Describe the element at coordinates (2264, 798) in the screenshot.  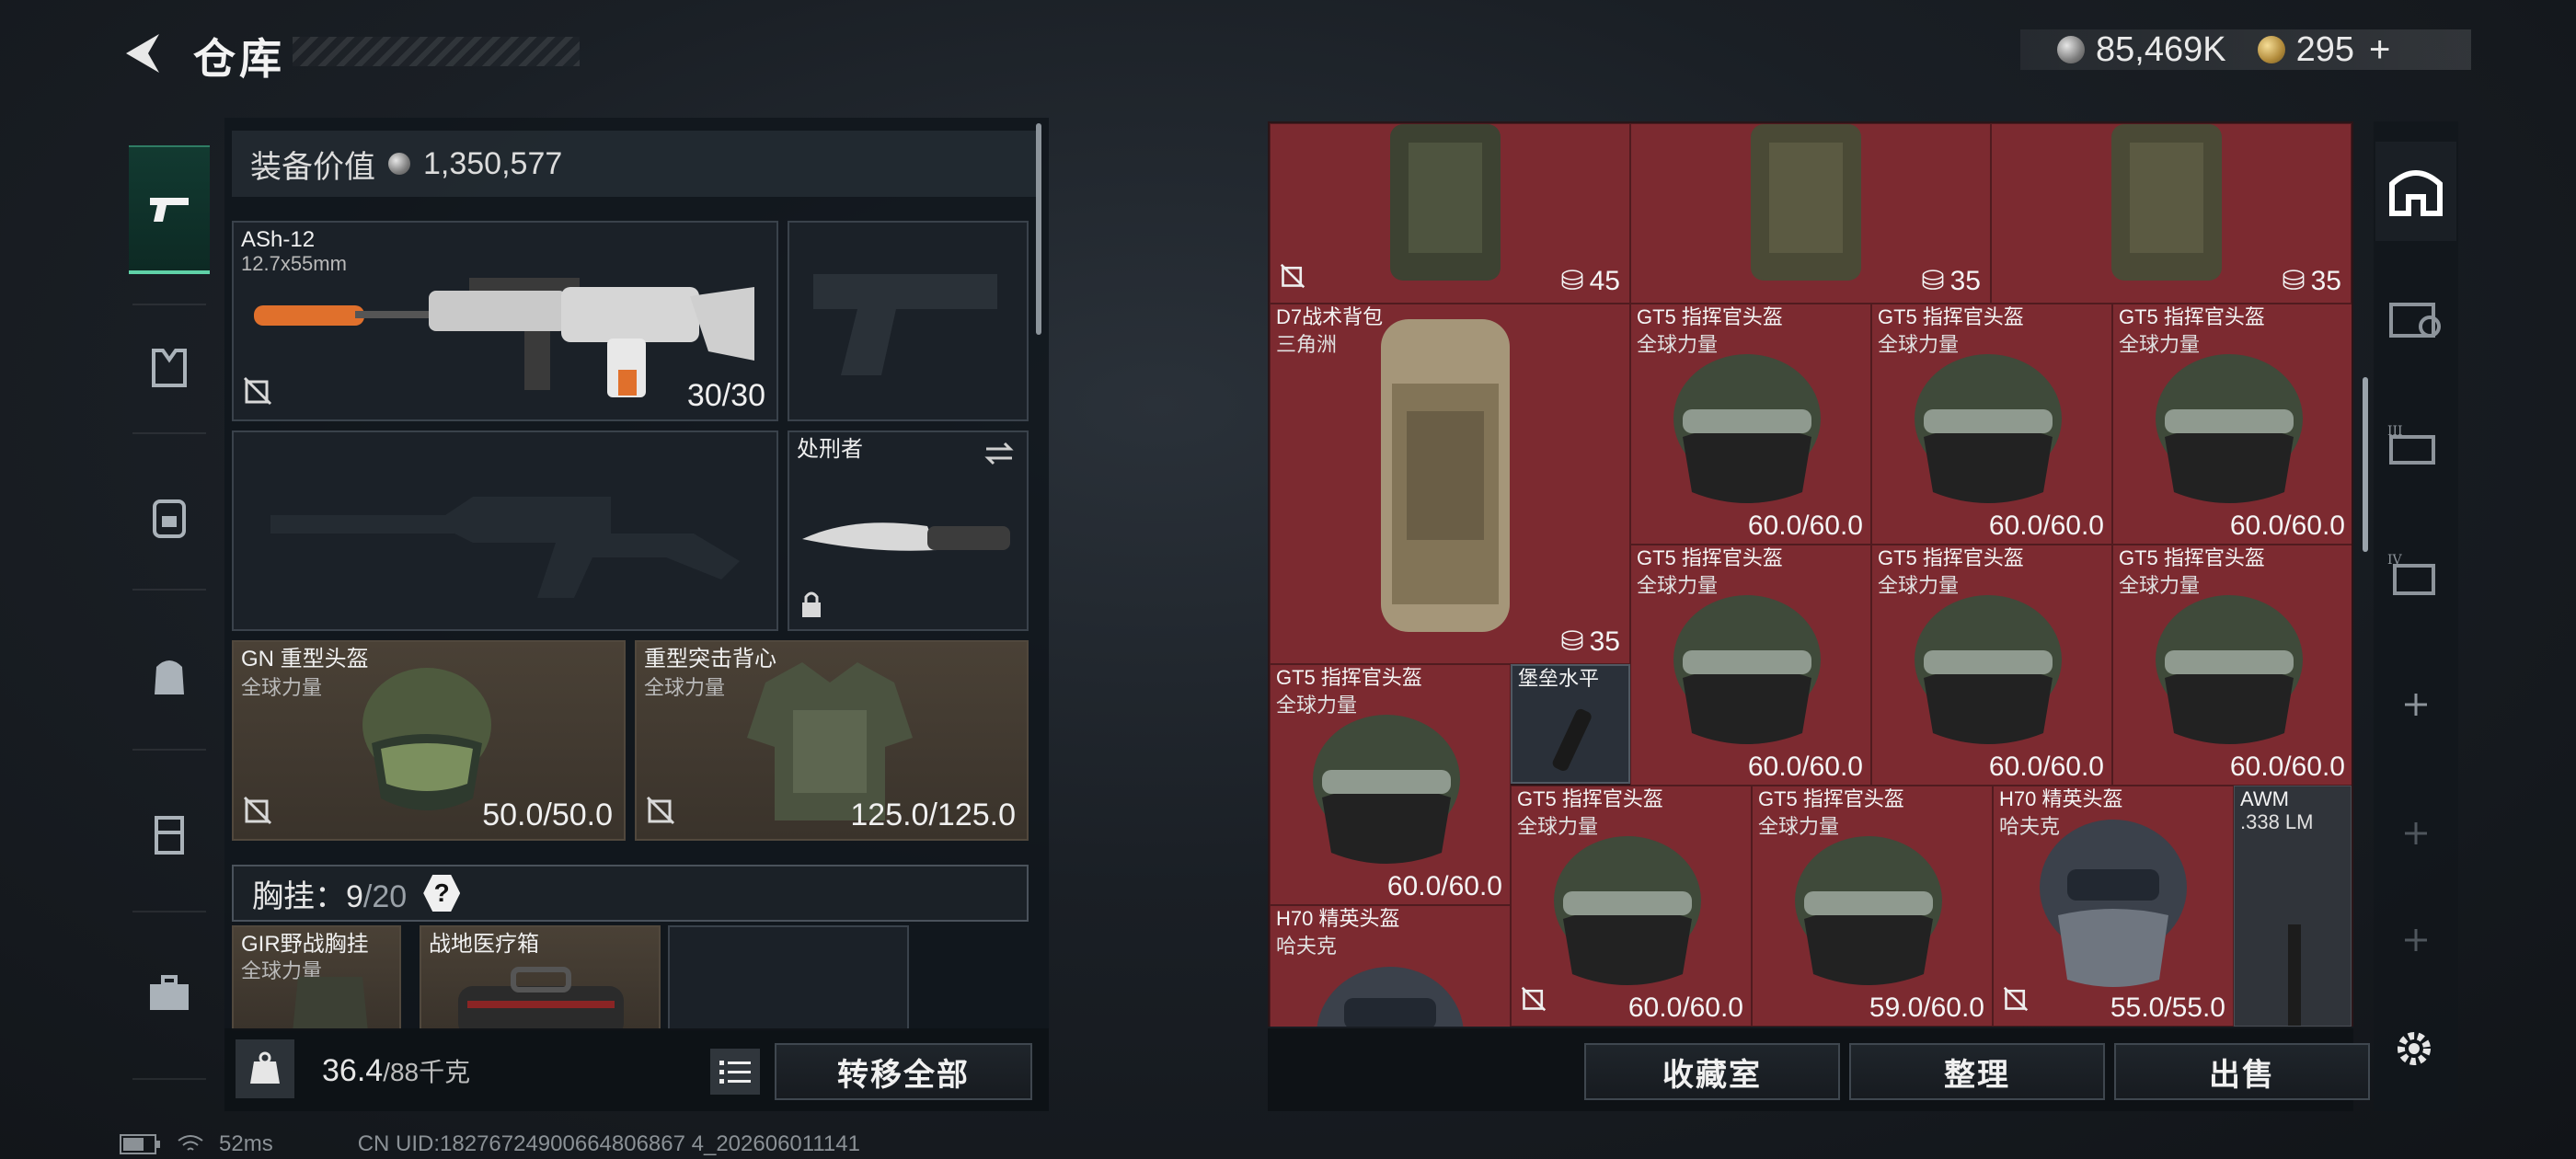
I see `item-name: AWM` at that location.